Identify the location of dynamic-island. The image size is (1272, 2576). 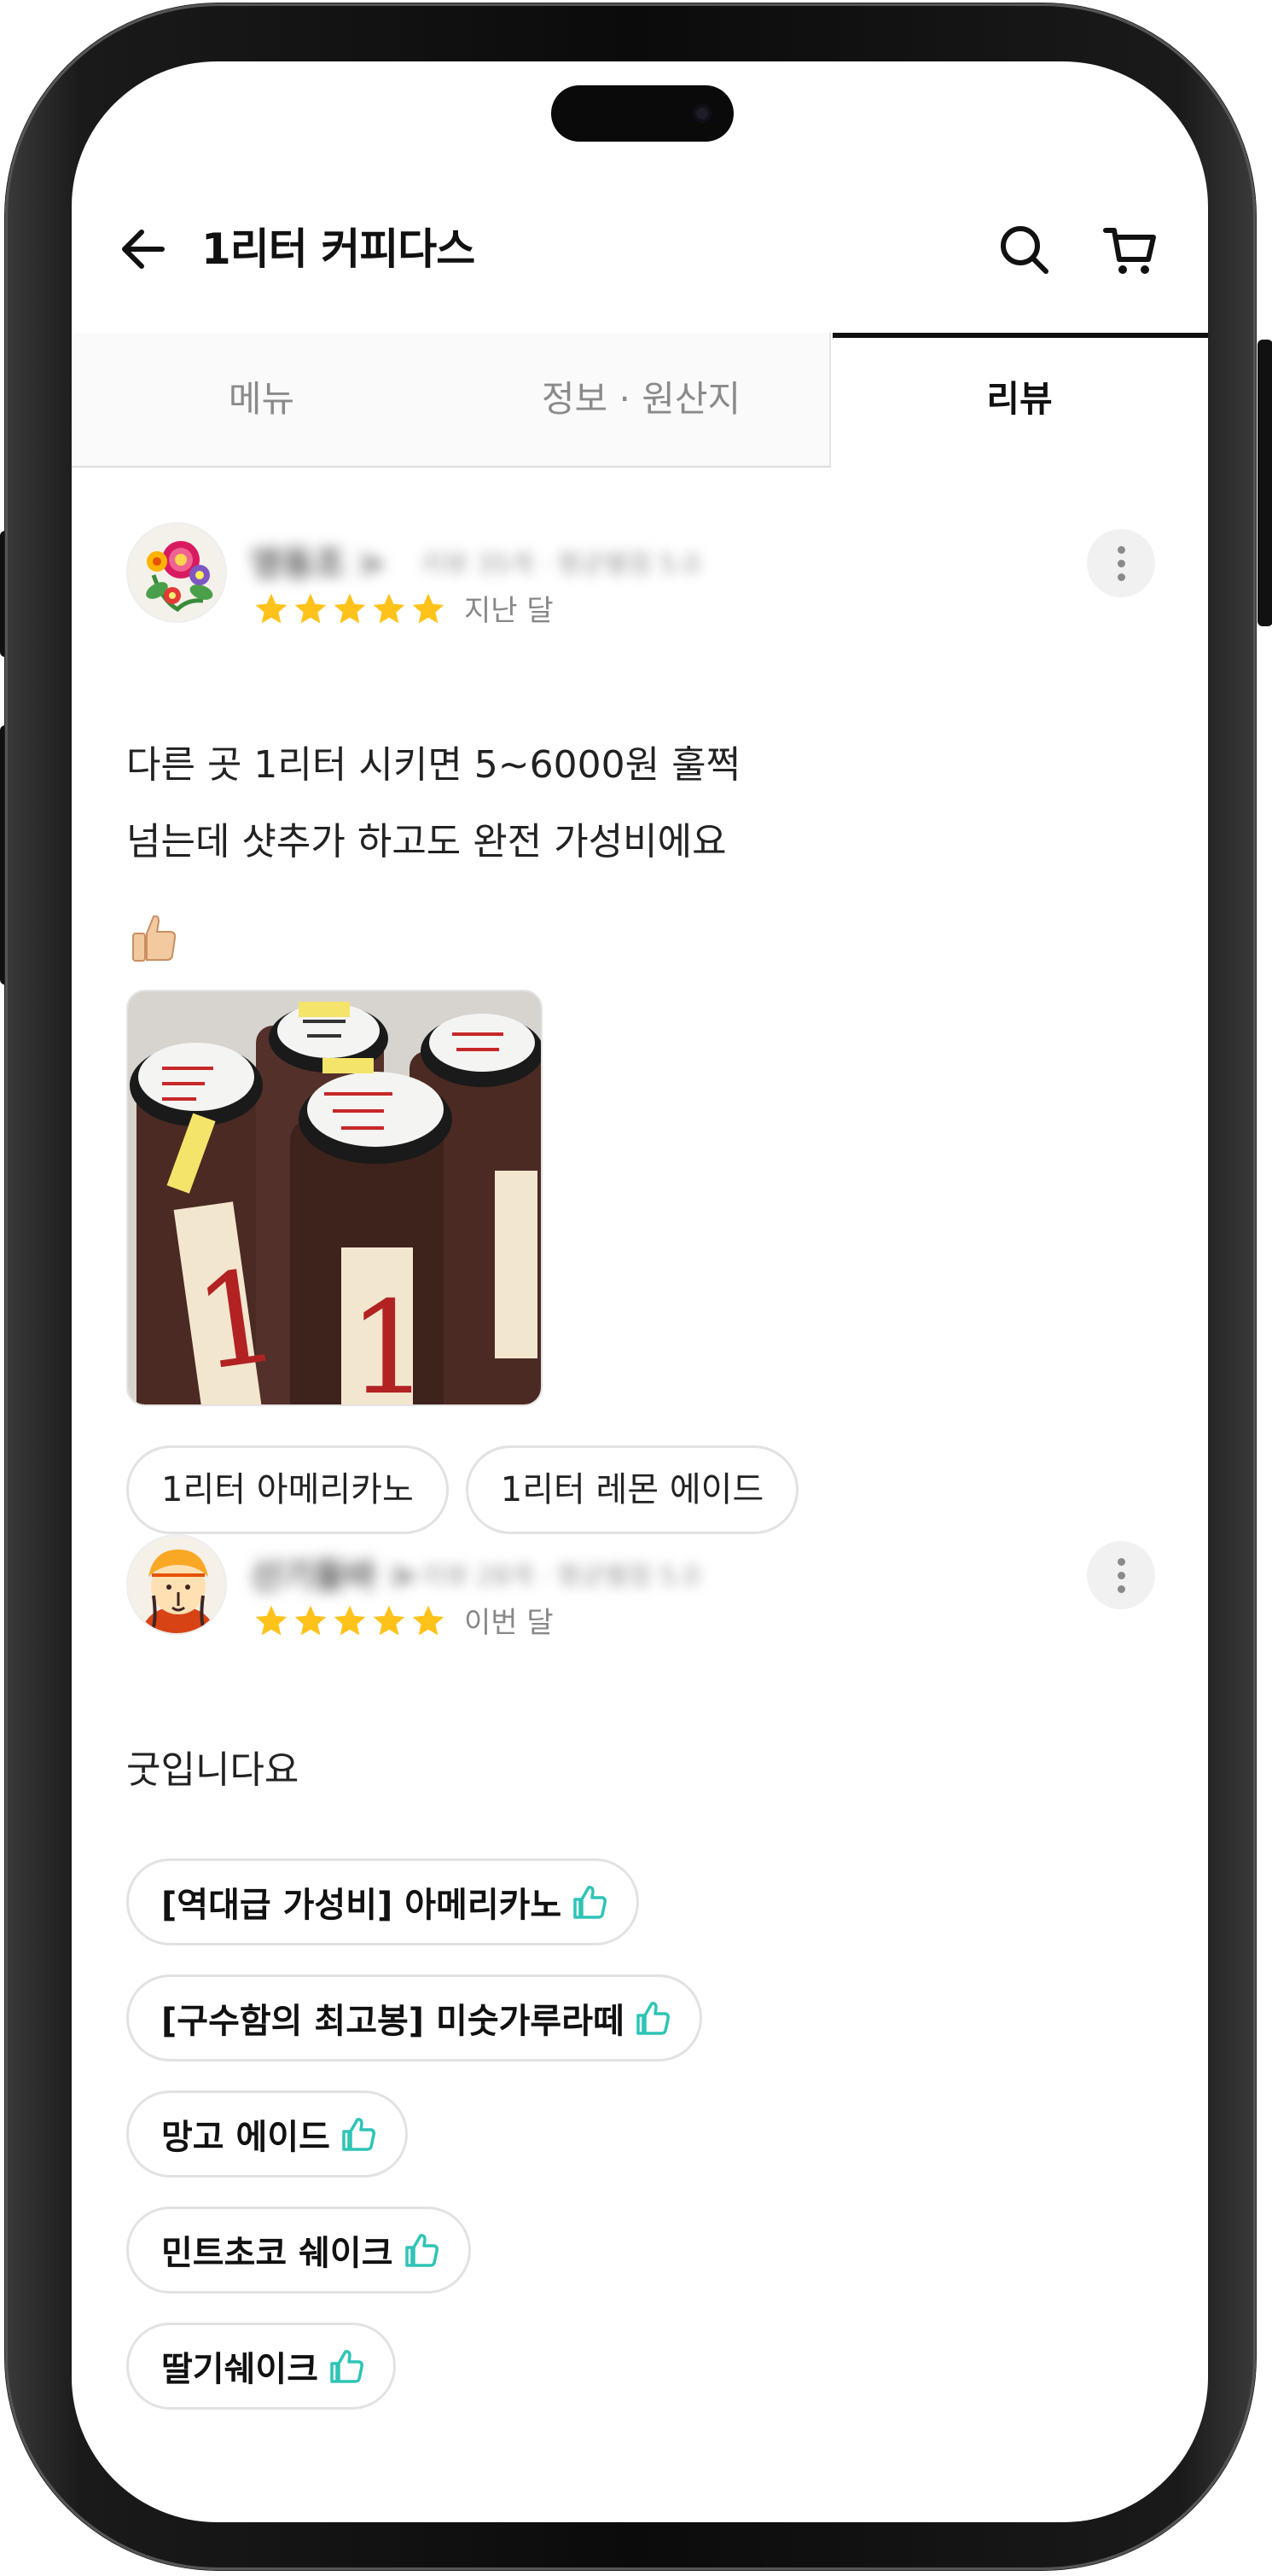
(642, 113).